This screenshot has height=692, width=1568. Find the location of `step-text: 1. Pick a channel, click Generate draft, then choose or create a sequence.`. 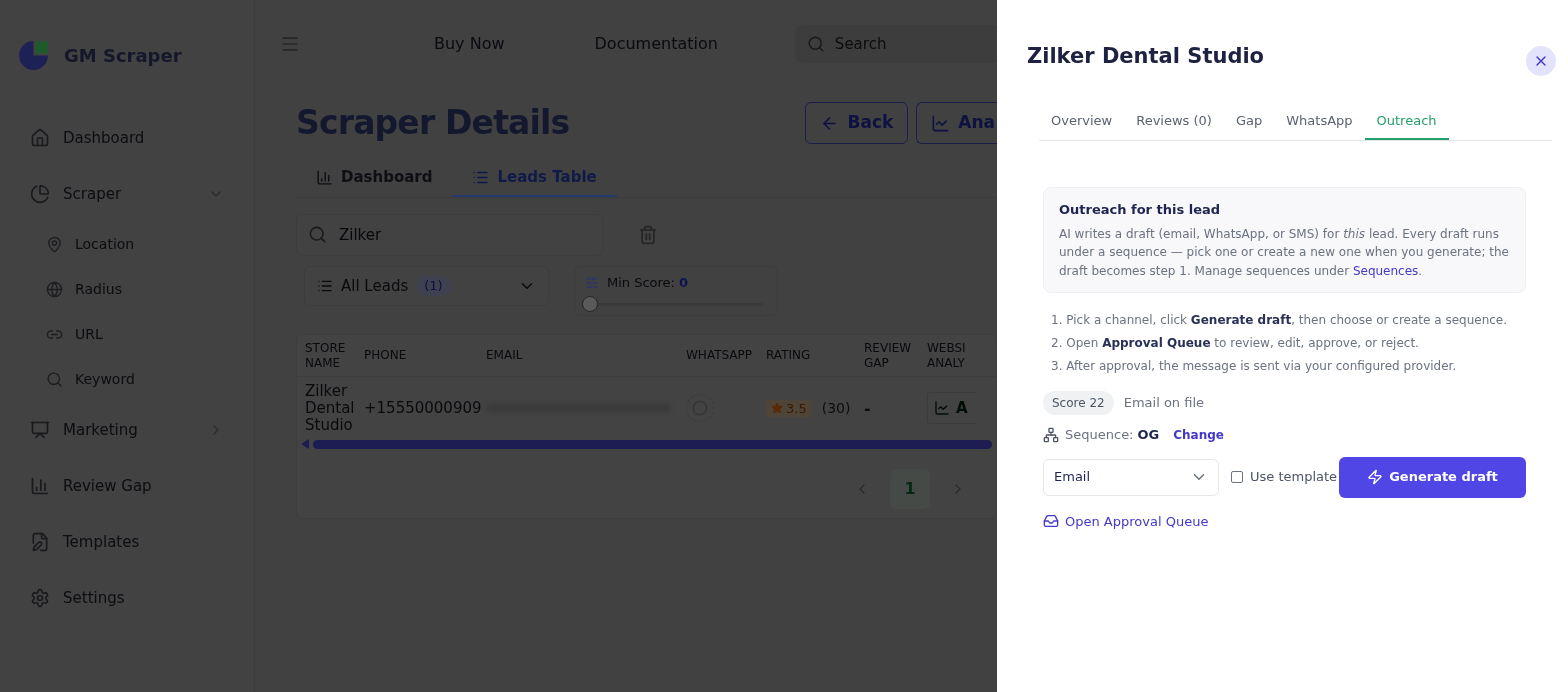

step-text: 1. Pick a channel, click Generate draft, then choose or create a sequence. is located at coordinates (1280, 320).